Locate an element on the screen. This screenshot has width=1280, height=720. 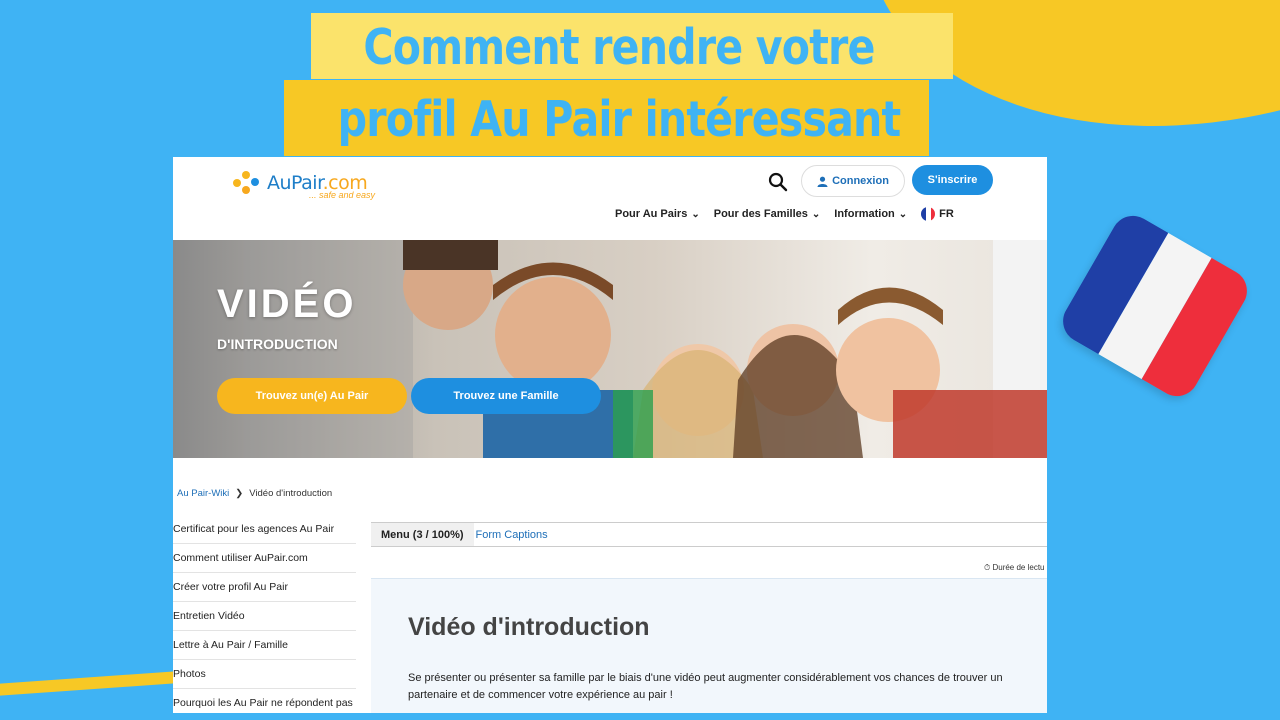
sidebar-item-creer-profil: Créer votre profil Au Pair is located at coordinates (264, 587).